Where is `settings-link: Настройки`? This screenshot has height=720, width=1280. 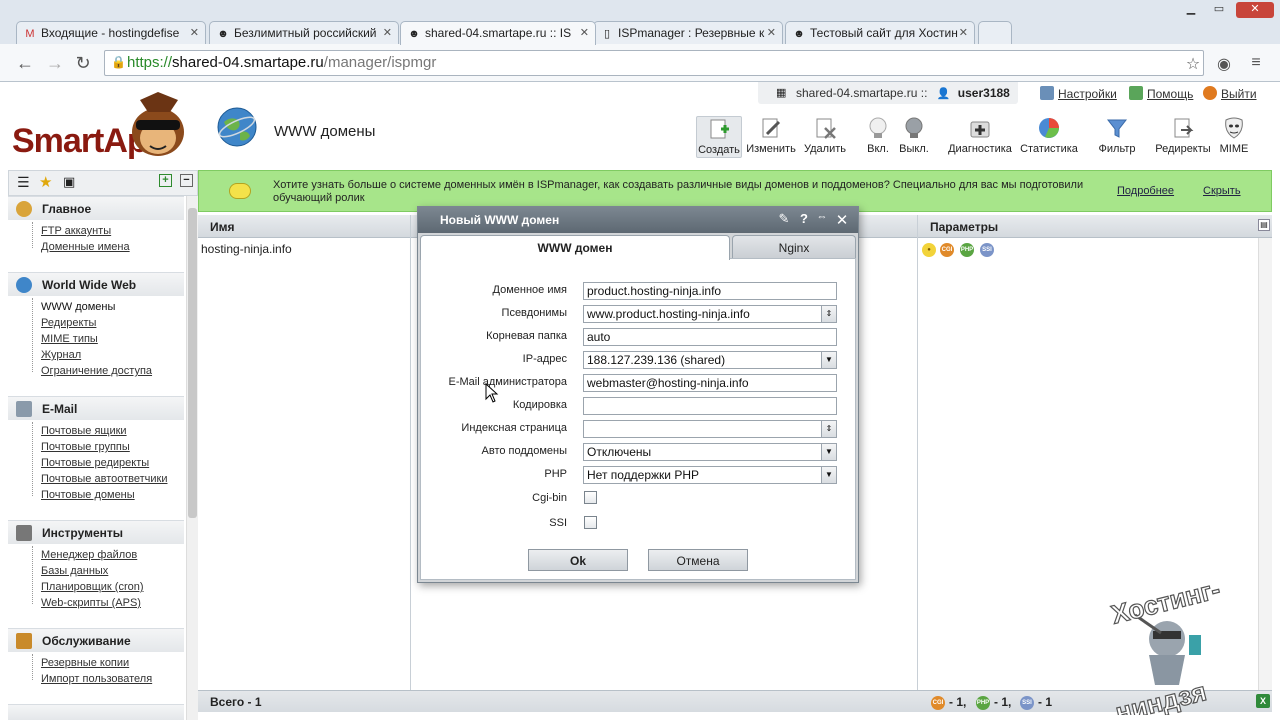
settings-link: Настройки is located at coordinates (1078, 93).